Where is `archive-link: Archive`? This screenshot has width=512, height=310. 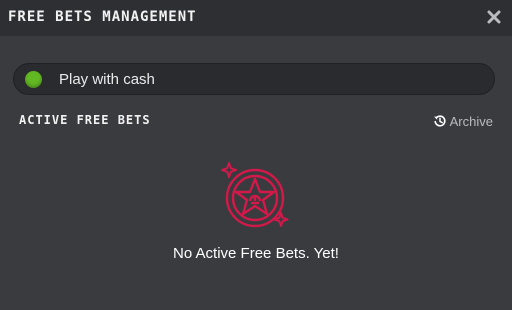
archive-link: Archive is located at coordinates (463, 121).